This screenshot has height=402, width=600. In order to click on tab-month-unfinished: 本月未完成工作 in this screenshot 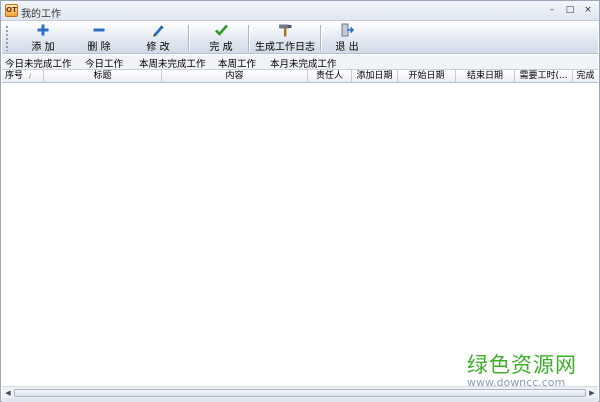, I will do `click(303, 63)`.